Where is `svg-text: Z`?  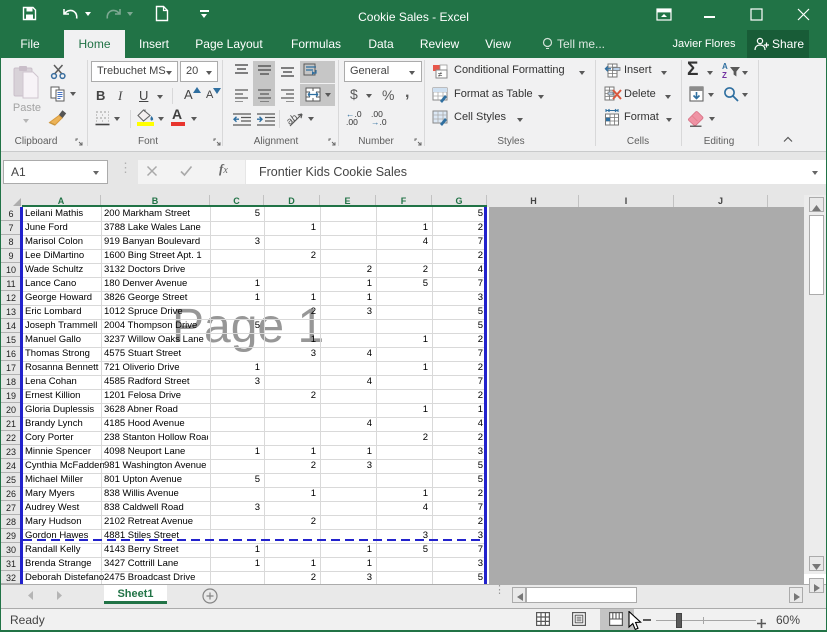
svg-text: Z is located at coordinates (724, 75).